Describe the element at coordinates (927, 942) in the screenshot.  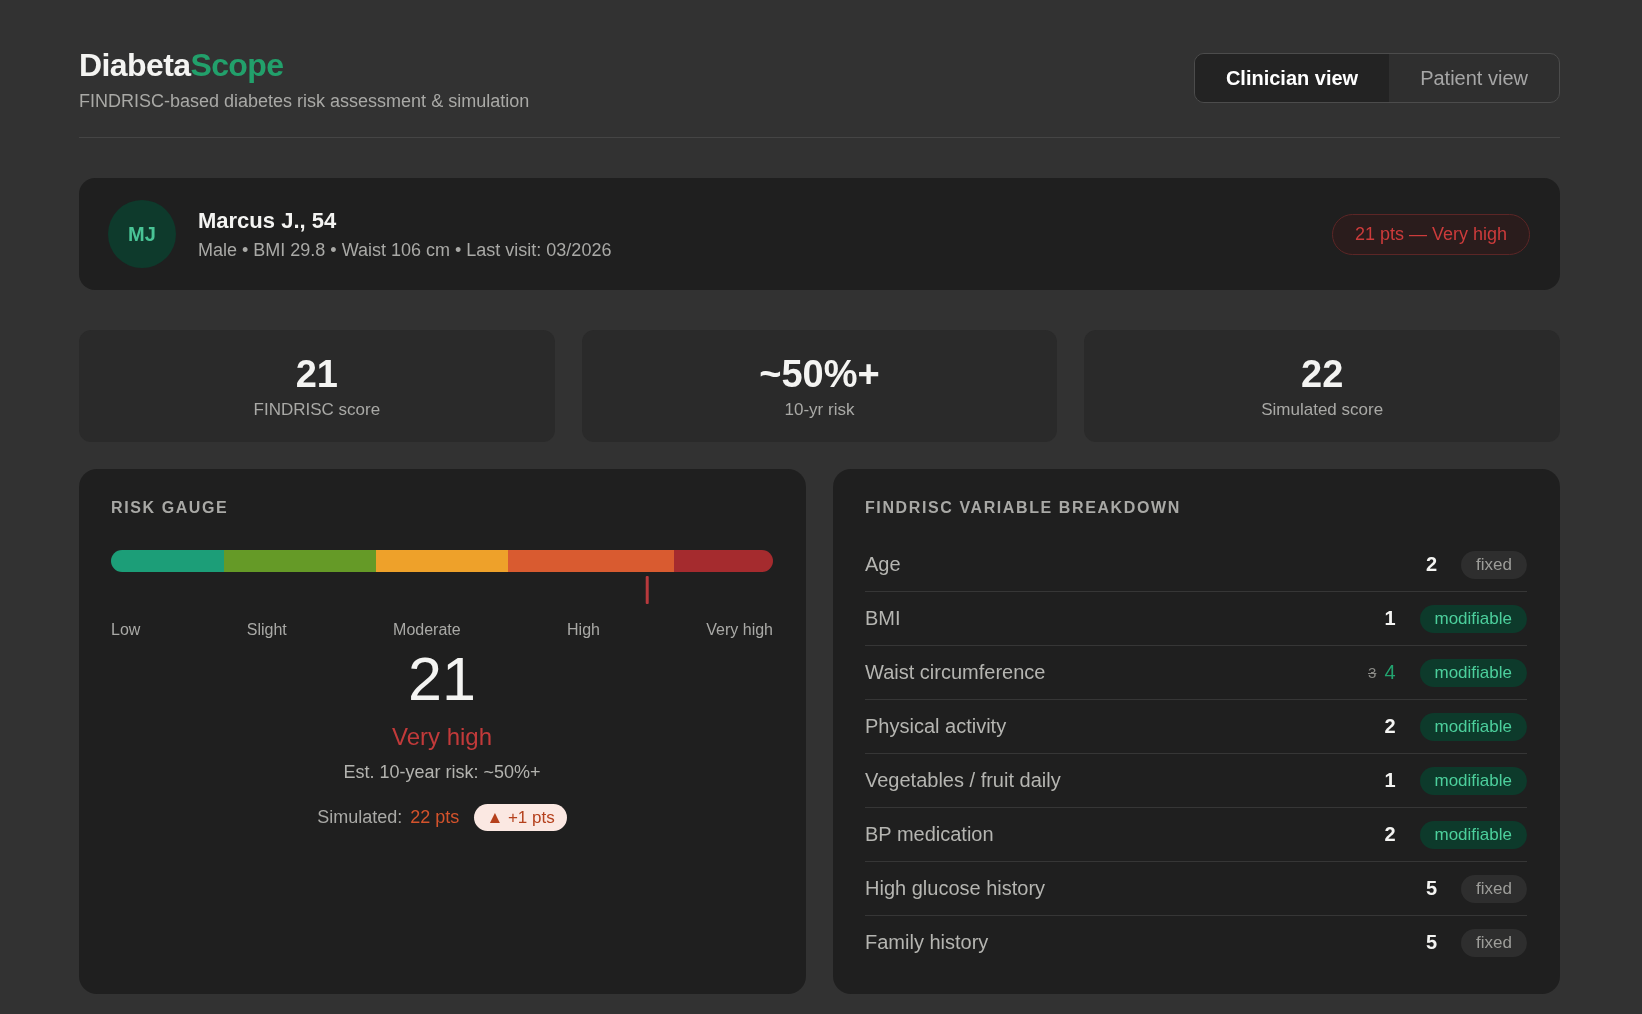
I see `variable-label: Family history` at that location.